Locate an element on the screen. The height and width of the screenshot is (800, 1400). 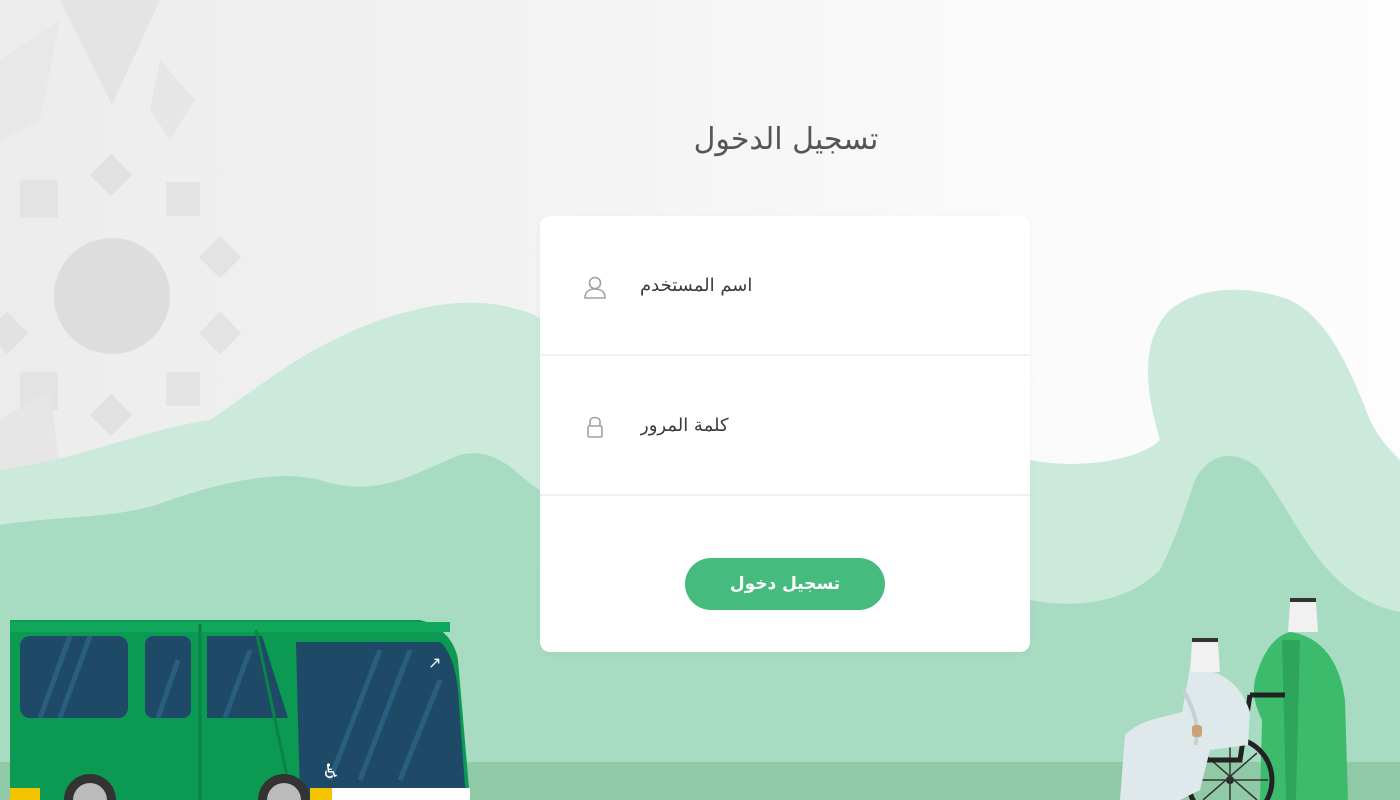
username-input is located at coordinates (785, 285).